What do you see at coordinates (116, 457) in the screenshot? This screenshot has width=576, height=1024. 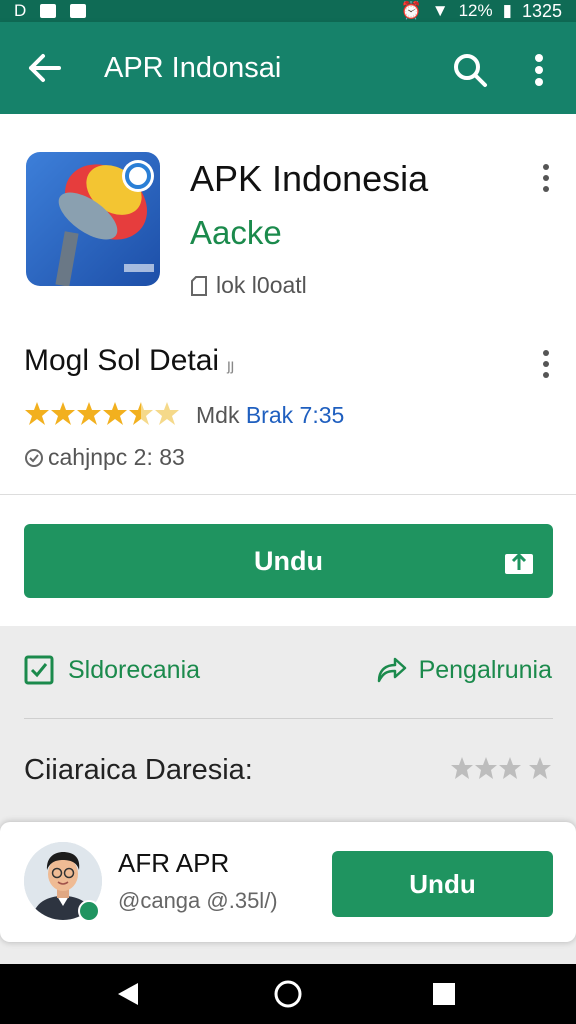 I see `info-text: cahjnpc 2: 83` at bounding box center [116, 457].